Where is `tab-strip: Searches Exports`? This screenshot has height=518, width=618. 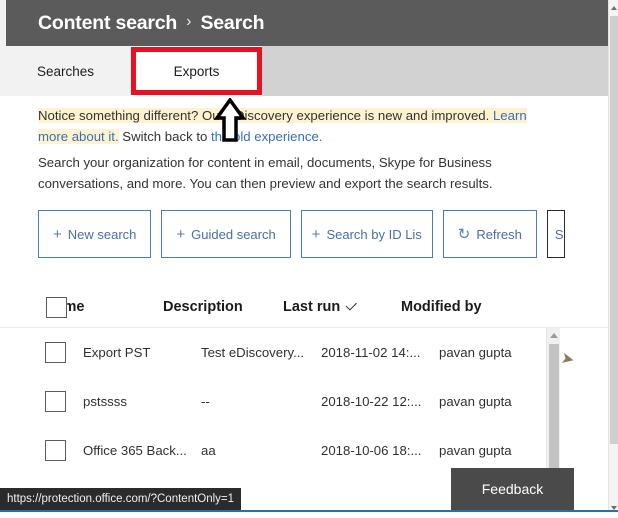 tab-strip: Searches Exports is located at coordinates (304, 71).